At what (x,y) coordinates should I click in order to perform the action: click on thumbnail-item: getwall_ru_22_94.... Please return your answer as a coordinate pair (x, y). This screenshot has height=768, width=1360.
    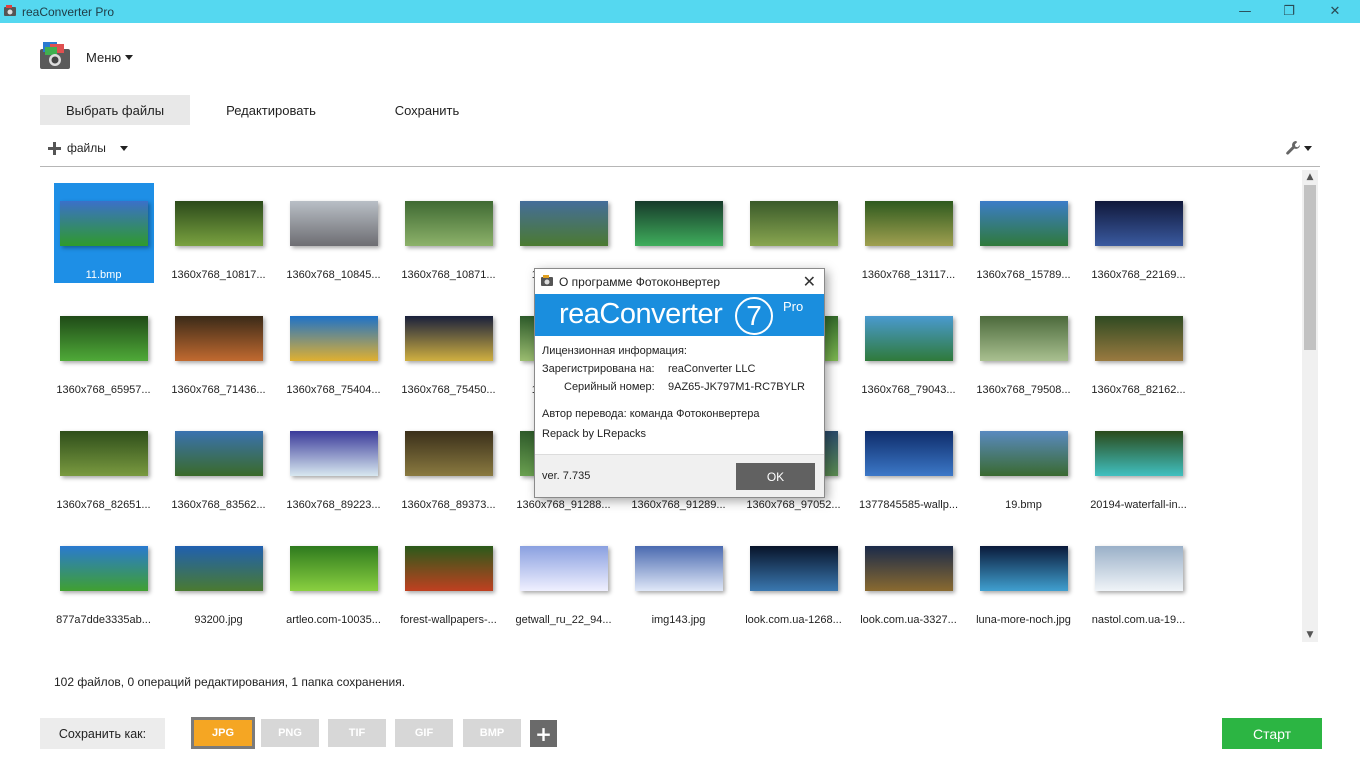
    Looking at the image, I should click on (564, 578).